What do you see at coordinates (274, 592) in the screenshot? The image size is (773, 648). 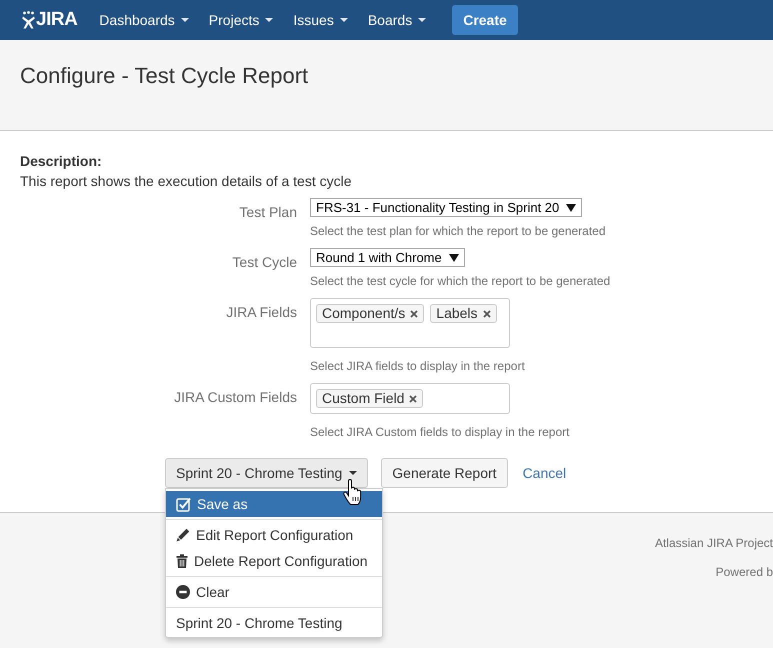 I see `menu-item: Clear` at bounding box center [274, 592].